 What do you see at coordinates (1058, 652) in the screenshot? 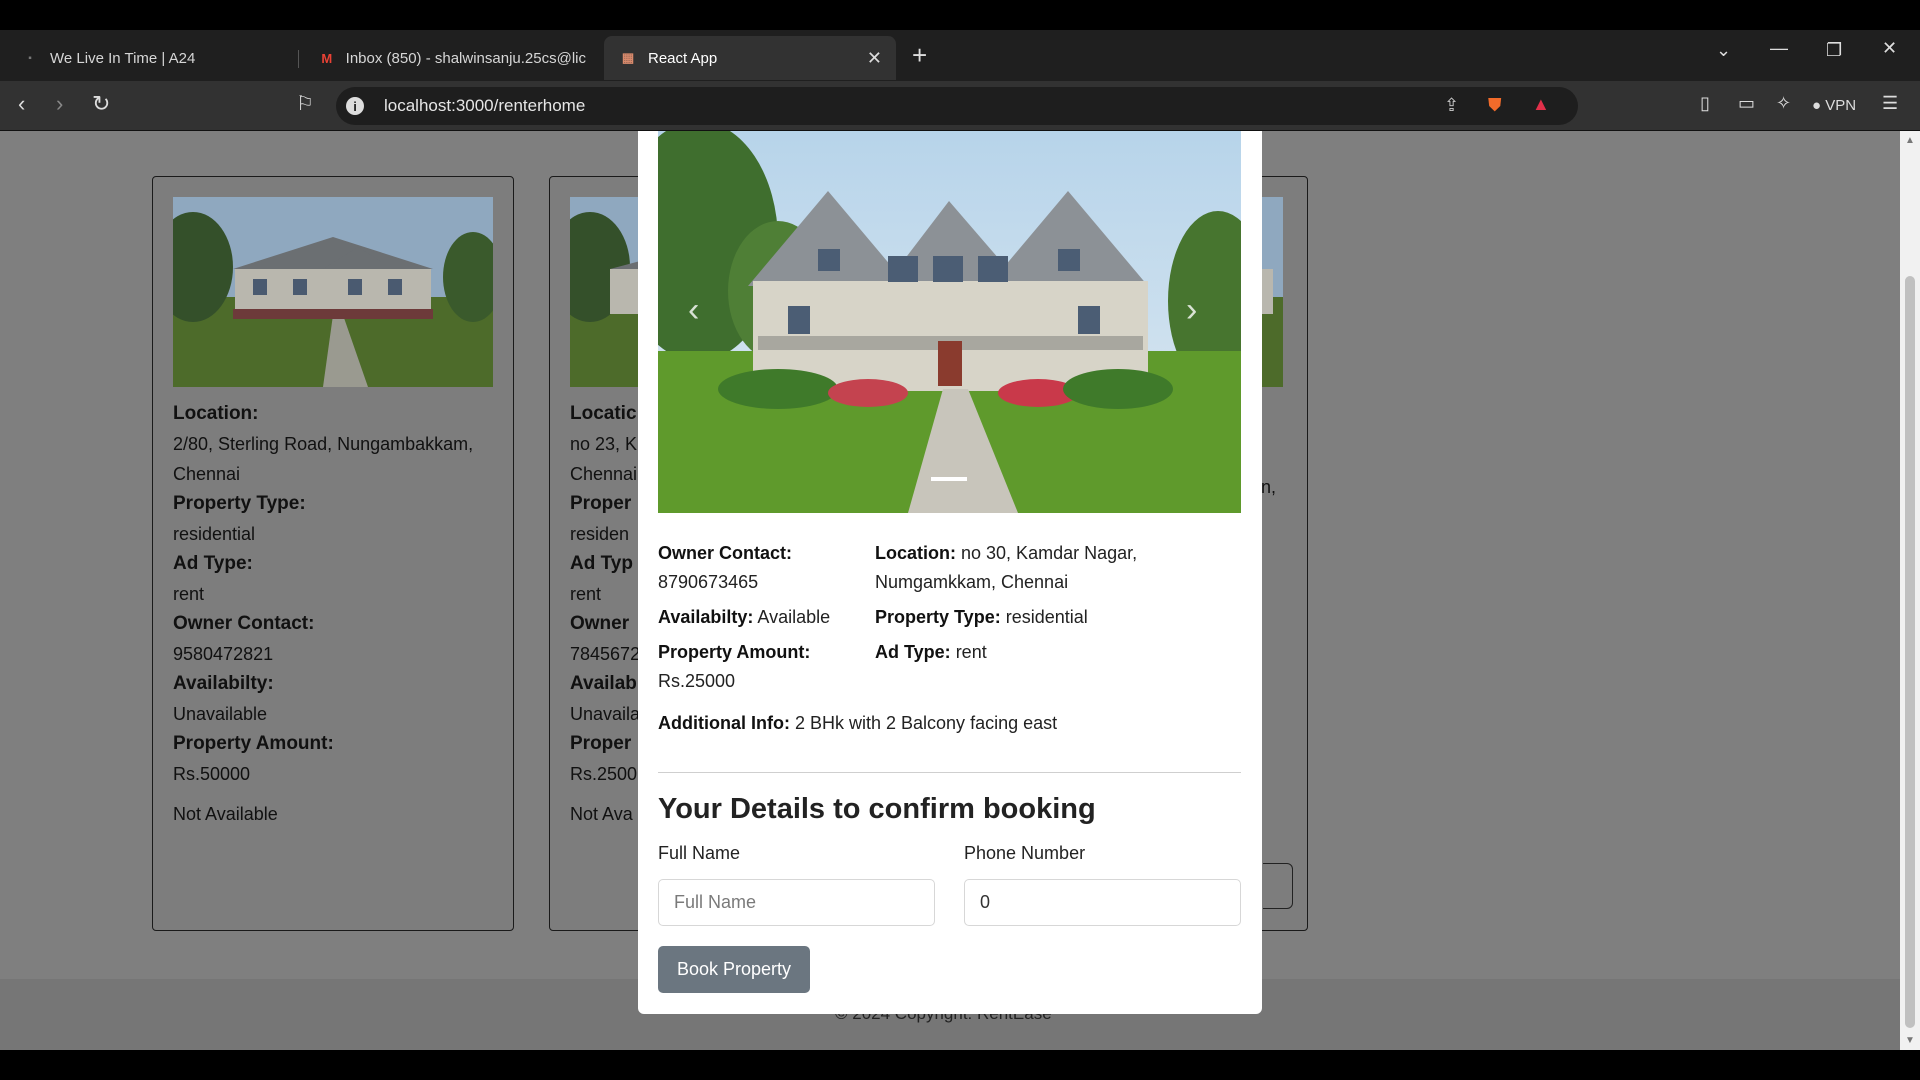
I see `ad-type-row: Ad Type: rent` at bounding box center [1058, 652].